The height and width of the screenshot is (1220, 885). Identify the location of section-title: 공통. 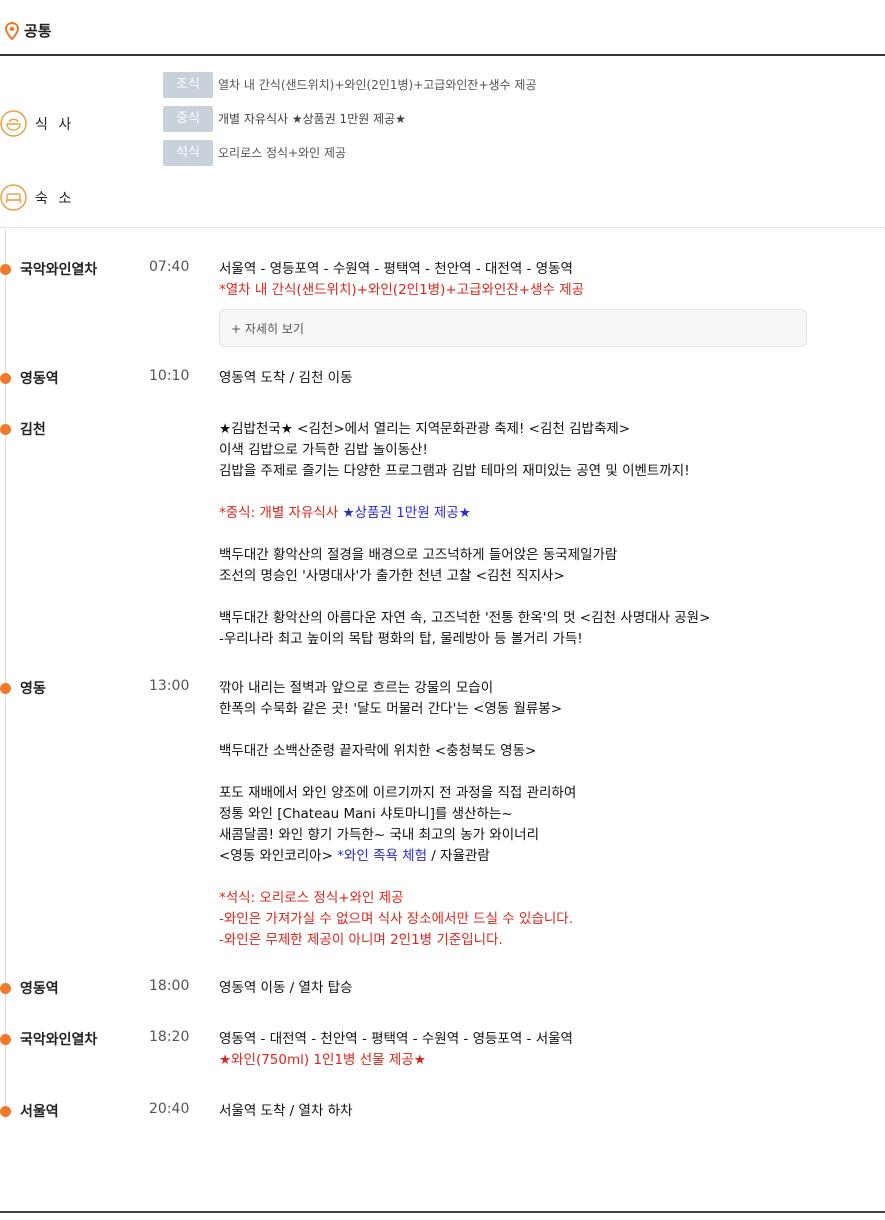
(38, 31).